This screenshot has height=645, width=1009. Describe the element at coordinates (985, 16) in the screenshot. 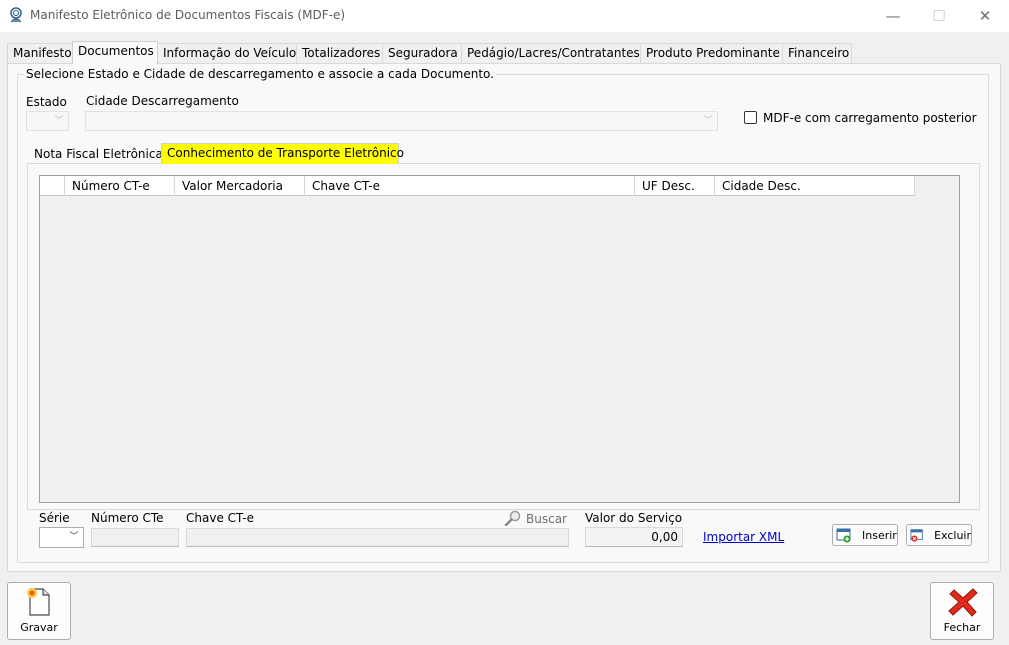

I see `close-window-button: ✕` at that location.